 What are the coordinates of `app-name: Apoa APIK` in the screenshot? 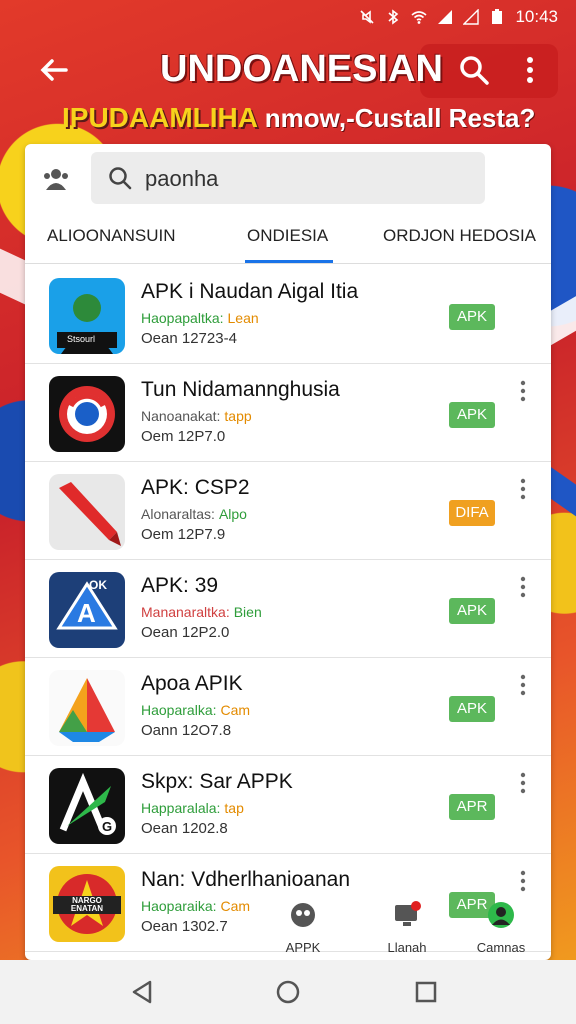 It's located at (192, 683).